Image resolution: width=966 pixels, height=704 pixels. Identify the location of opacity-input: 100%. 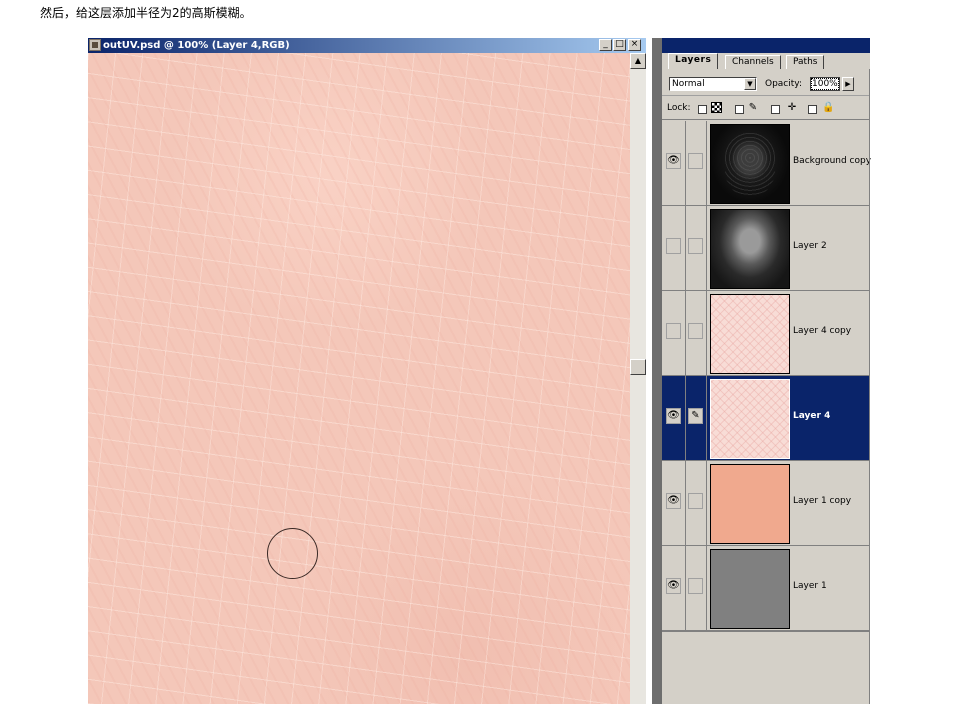
(825, 84).